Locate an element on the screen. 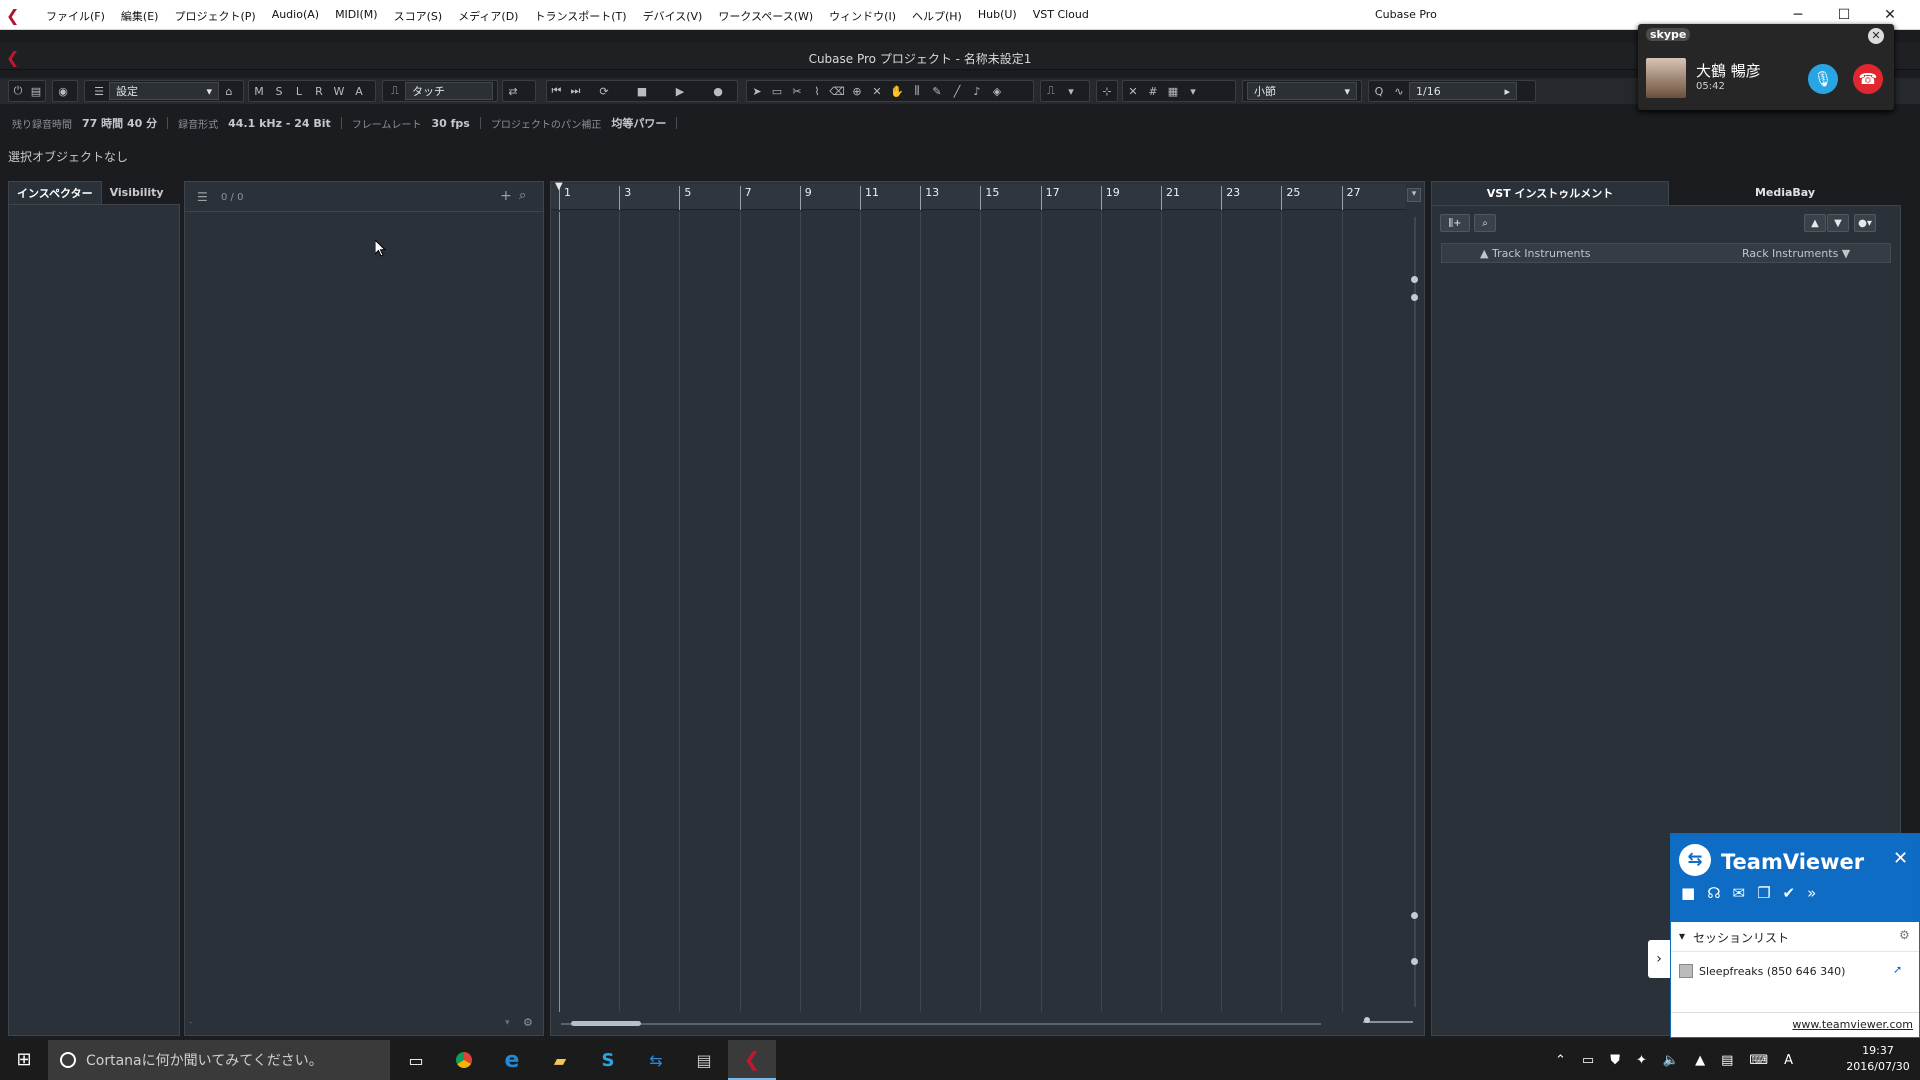 This screenshot has height=1080, width=1920. menu-item: 編集(E) is located at coordinates (140, 16).